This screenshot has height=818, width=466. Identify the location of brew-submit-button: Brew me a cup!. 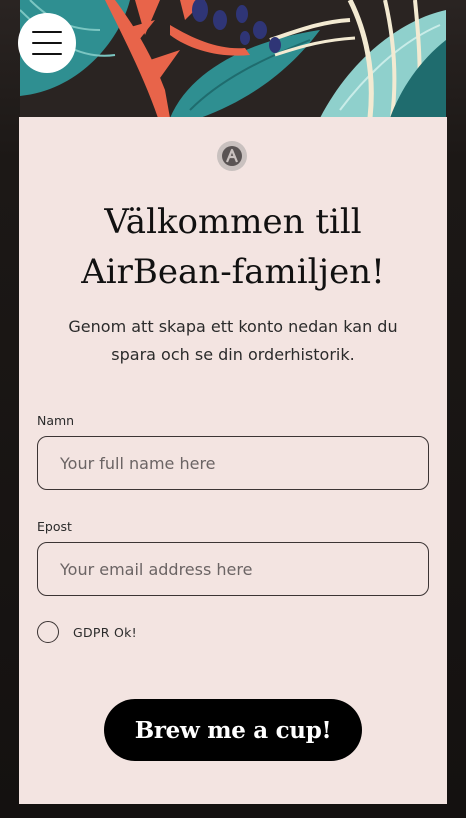
(233, 730).